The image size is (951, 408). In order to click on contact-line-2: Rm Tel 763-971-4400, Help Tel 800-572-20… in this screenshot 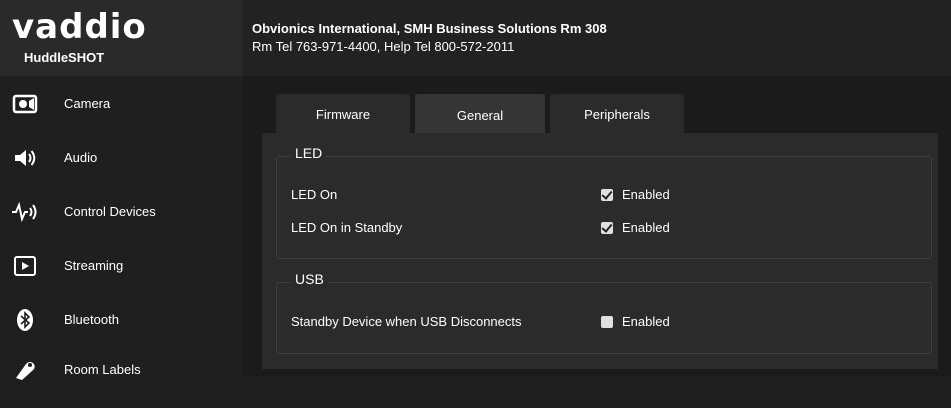, I will do `click(383, 46)`.